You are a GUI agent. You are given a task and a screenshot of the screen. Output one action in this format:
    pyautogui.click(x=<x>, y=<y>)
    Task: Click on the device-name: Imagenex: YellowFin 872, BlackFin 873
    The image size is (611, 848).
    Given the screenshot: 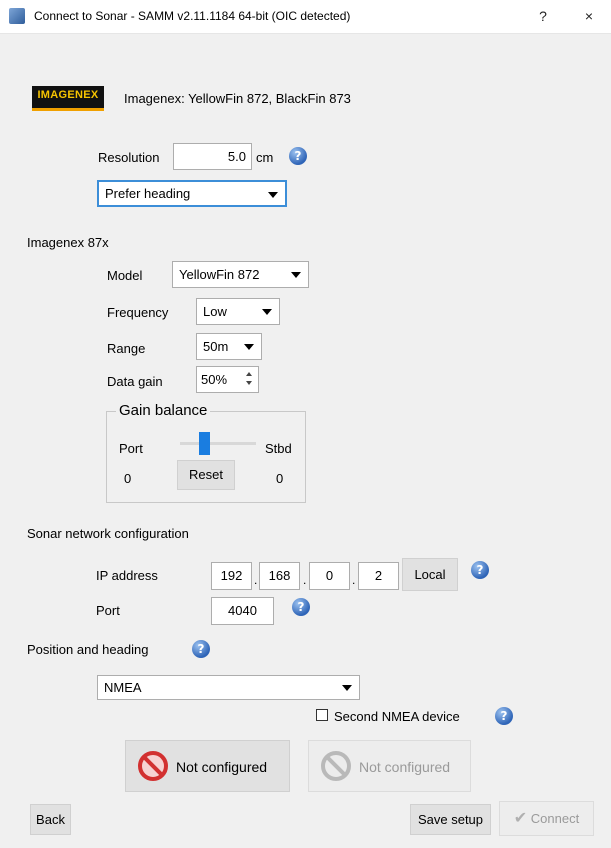 What is the action you would take?
    pyautogui.click(x=237, y=98)
    